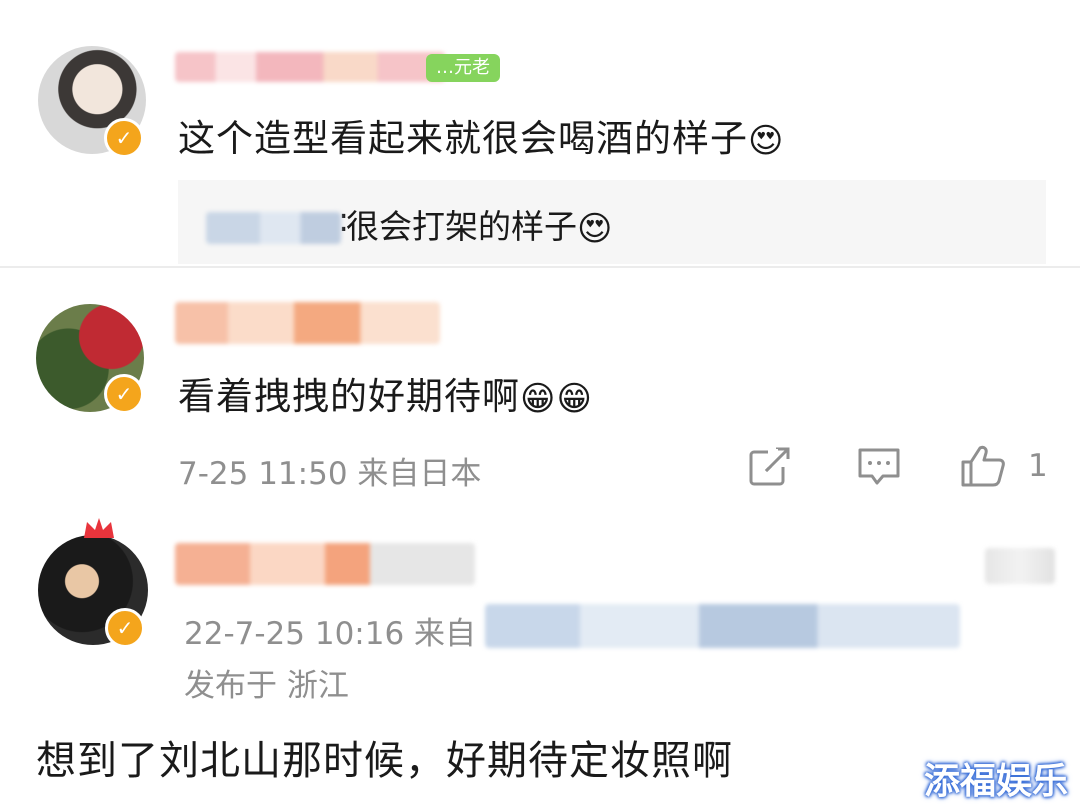 This screenshot has height=811, width=1080. What do you see at coordinates (996, 781) in the screenshot?
I see `watermark: 添福娱乐` at bounding box center [996, 781].